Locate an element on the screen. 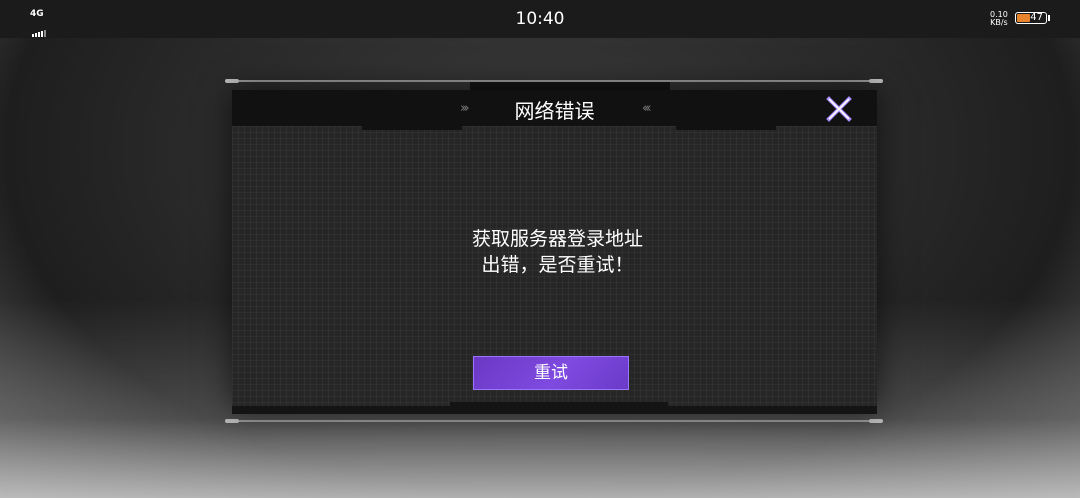 The image size is (1080, 498). error-message-line: 获取服务器登录地址 is located at coordinates (557, 239).